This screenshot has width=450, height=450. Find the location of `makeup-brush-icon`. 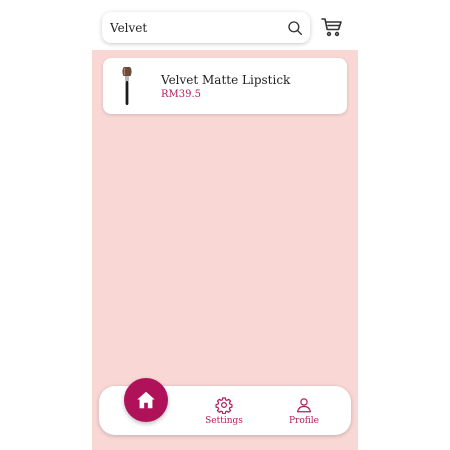

makeup-brush-icon is located at coordinates (127, 86).